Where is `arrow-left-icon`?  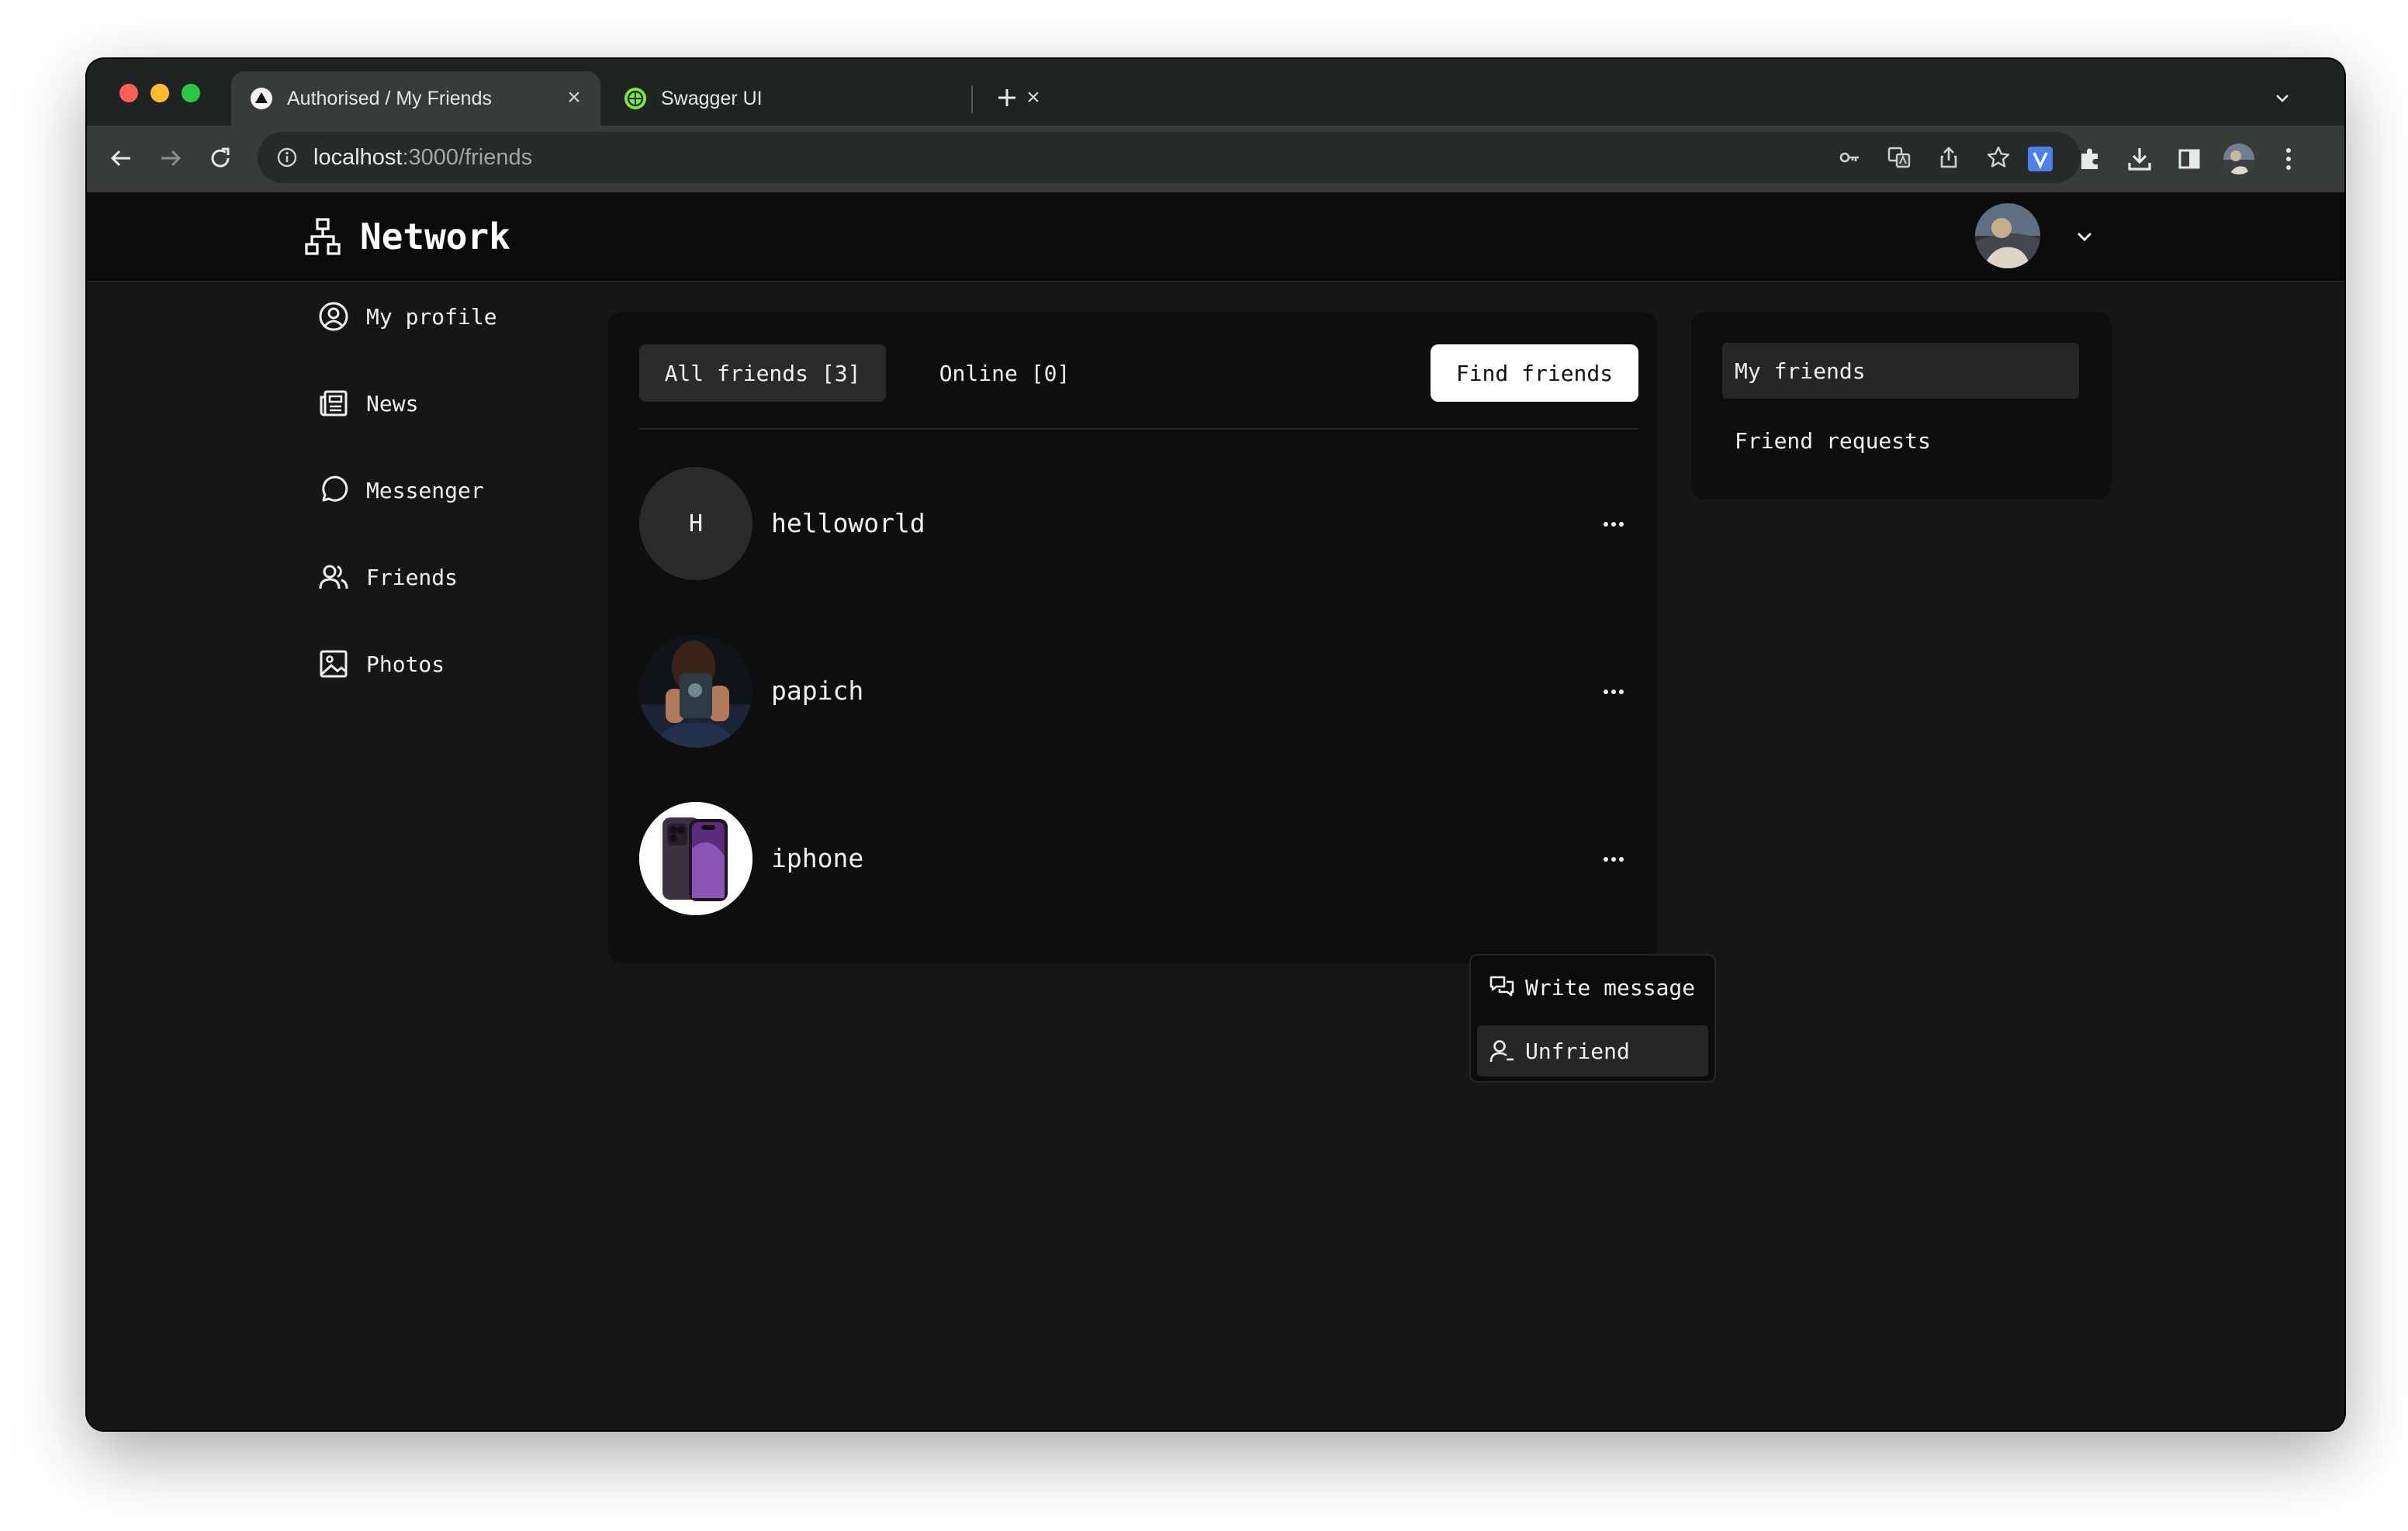
arrow-left-icon is located at coordinates (120, 158).